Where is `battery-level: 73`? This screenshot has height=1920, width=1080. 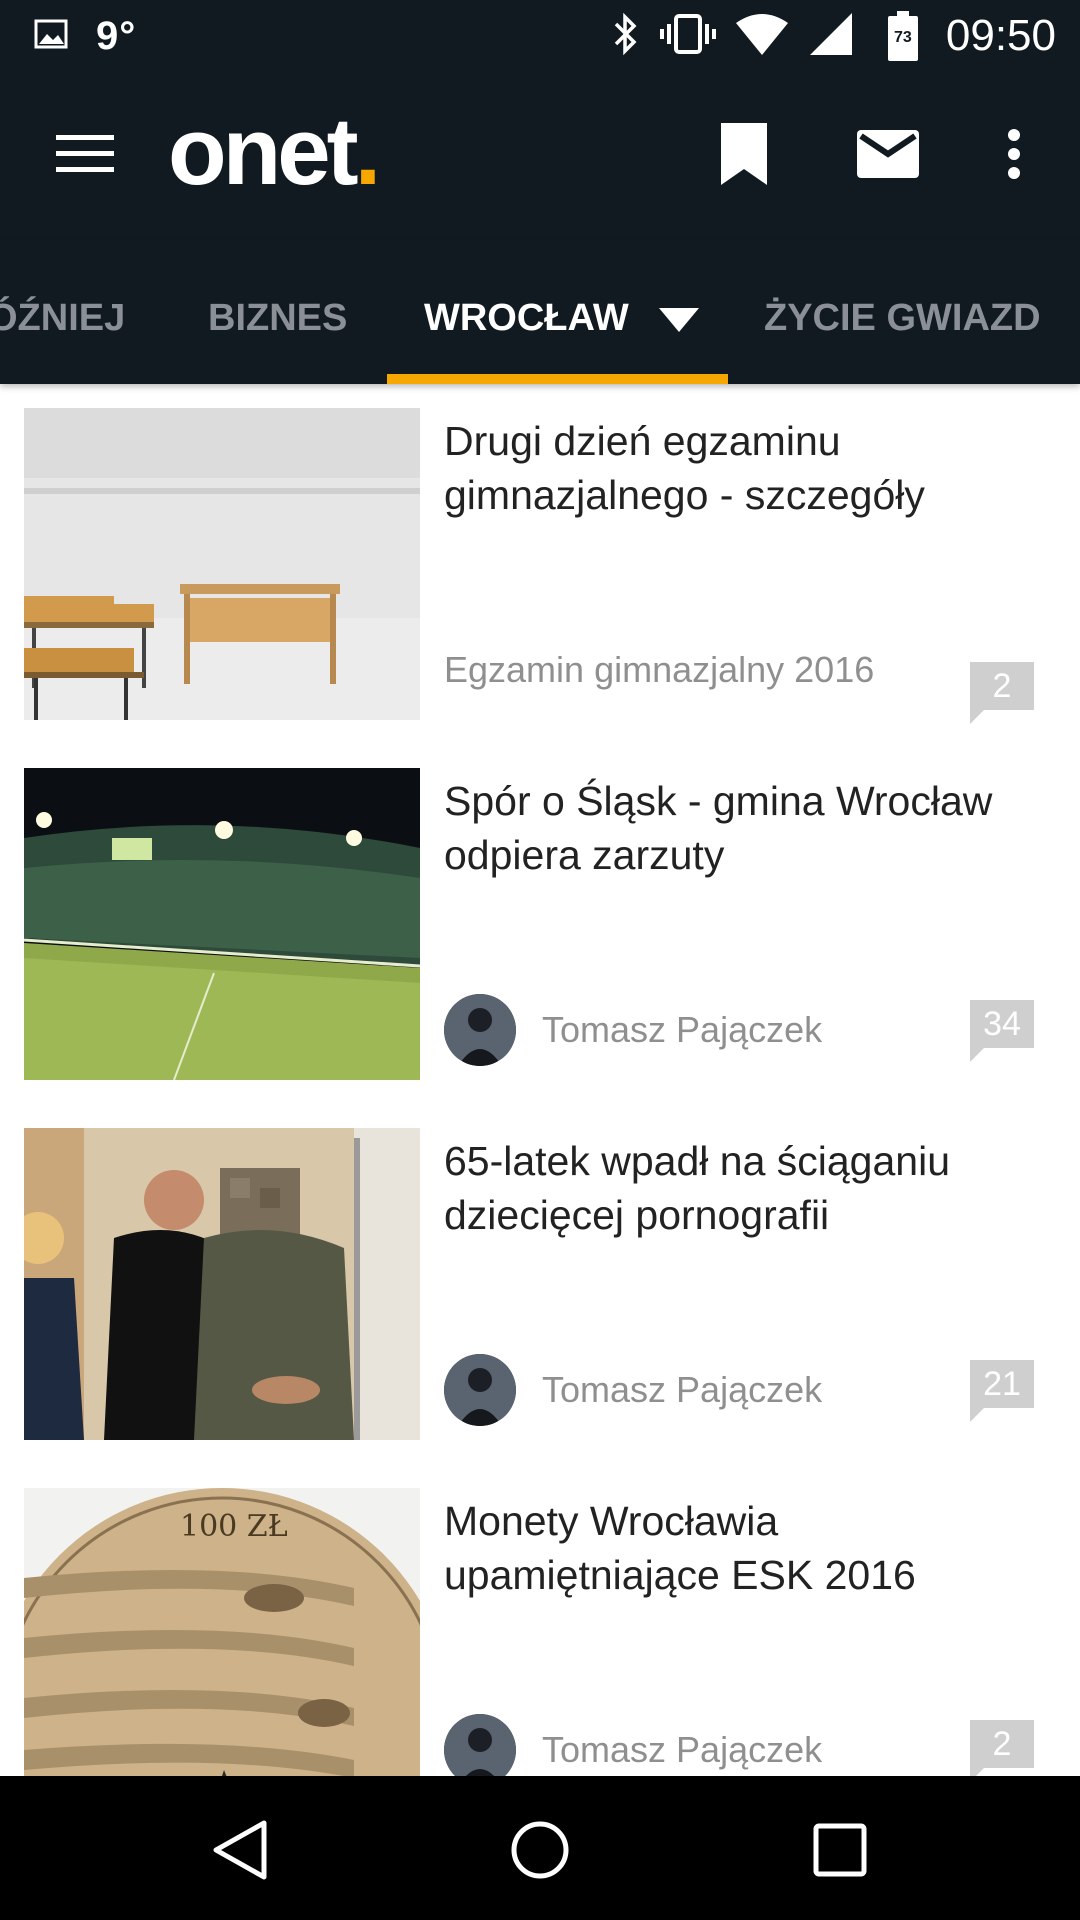 battery-level: 73 is located at coordinates (902, 37).